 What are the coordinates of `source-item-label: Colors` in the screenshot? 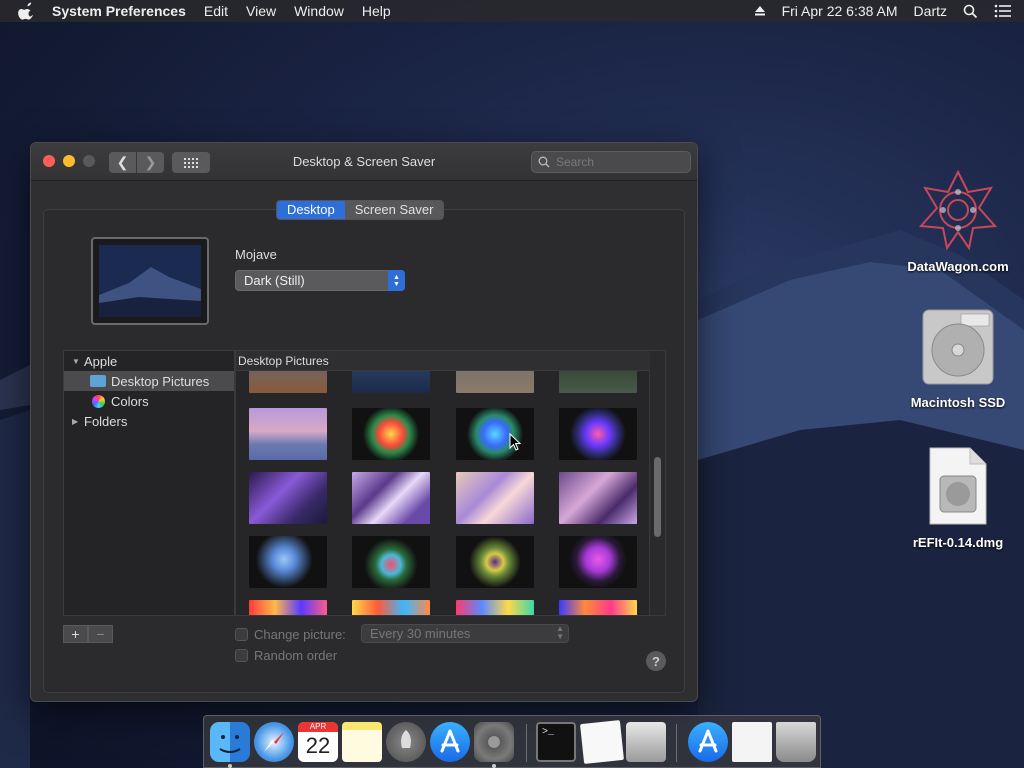 It's located at (130, 401).